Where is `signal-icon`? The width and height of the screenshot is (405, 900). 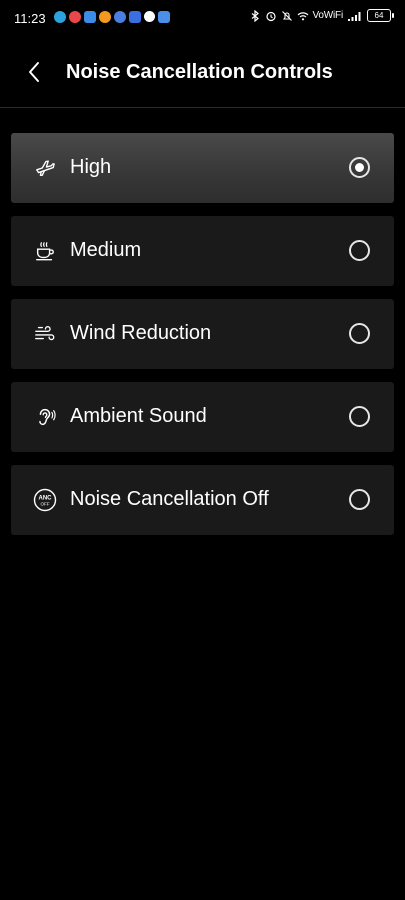
signal-icon is located at coordinates (354, 16).